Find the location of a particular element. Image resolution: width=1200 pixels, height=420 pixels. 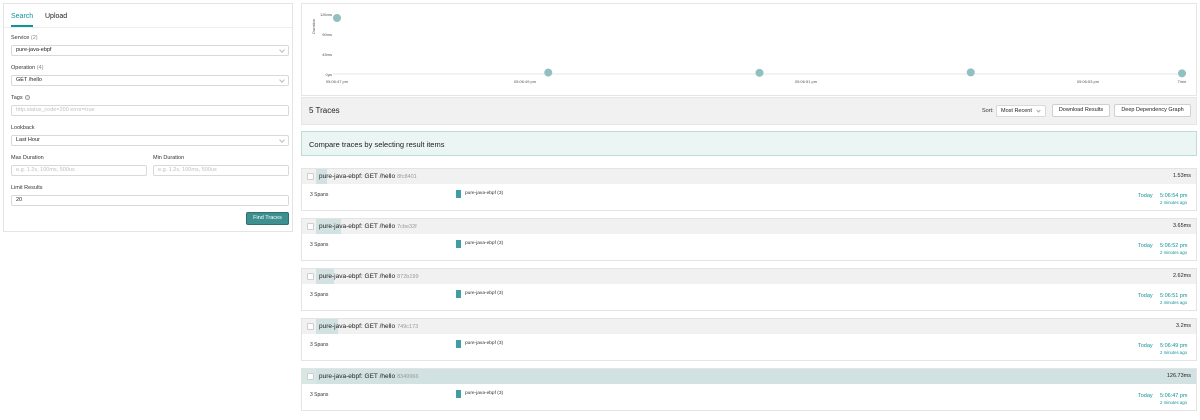

operation-label-text: Operation is located at coordinates (23, 68).